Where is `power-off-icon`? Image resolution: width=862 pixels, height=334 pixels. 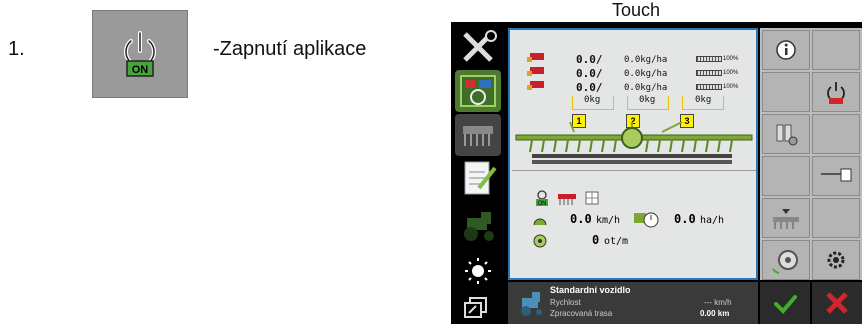
power-off-icon is located at coordinates (836, 93).